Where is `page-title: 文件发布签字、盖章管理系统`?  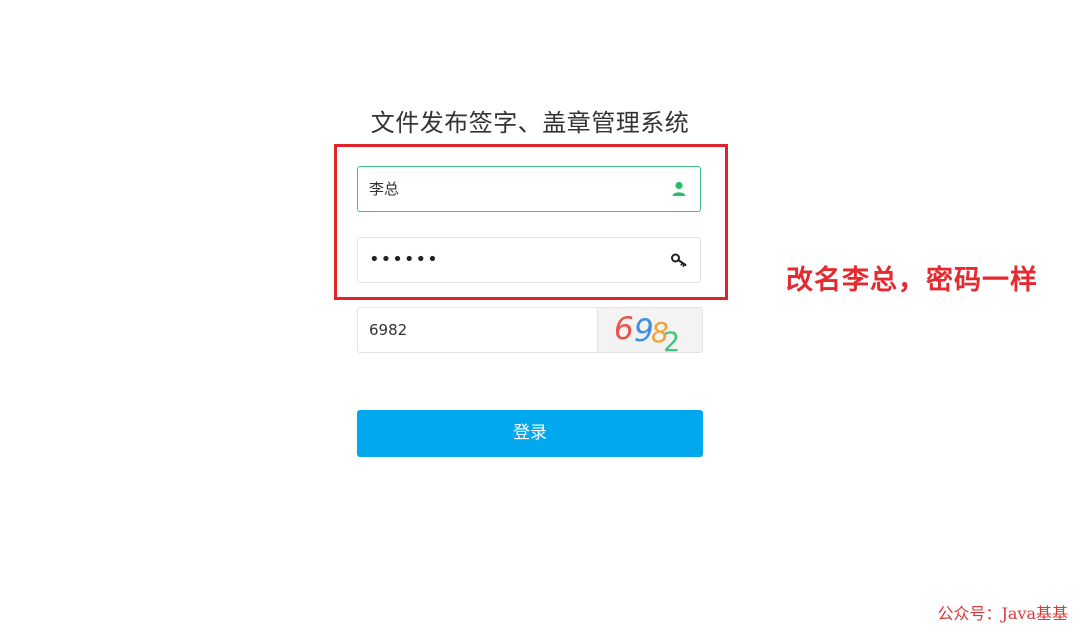
page-title: 文件发布签字、盖章管理系统 is located at coordinates (530, 123).